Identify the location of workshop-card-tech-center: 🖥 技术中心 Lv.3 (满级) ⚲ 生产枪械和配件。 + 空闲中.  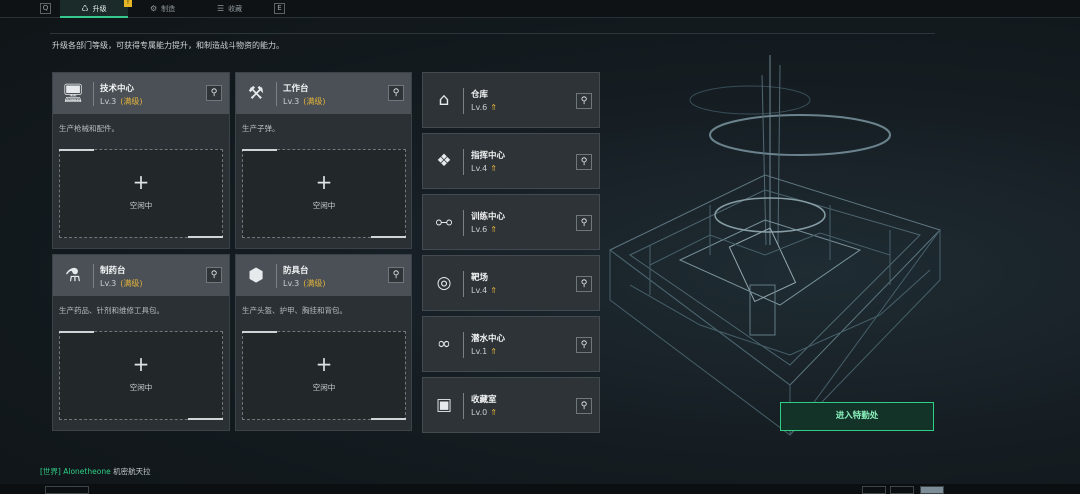
(141, 160).